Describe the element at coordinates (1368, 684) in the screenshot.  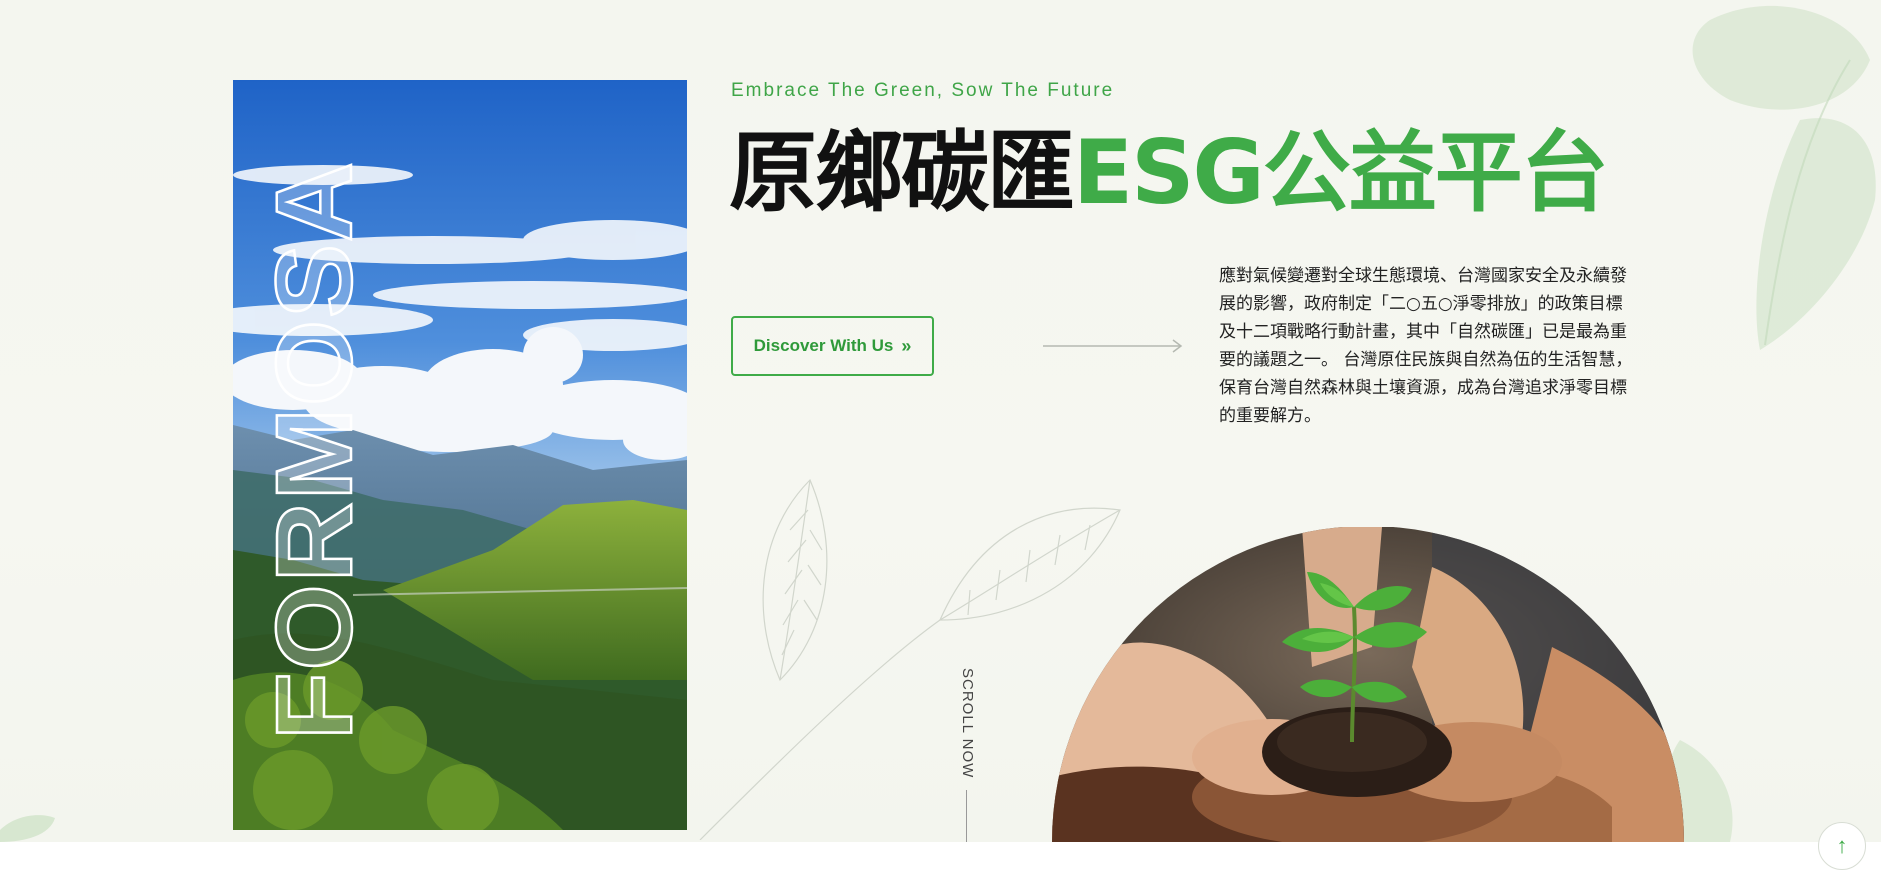
I see `hands-seedling-image` at that location.